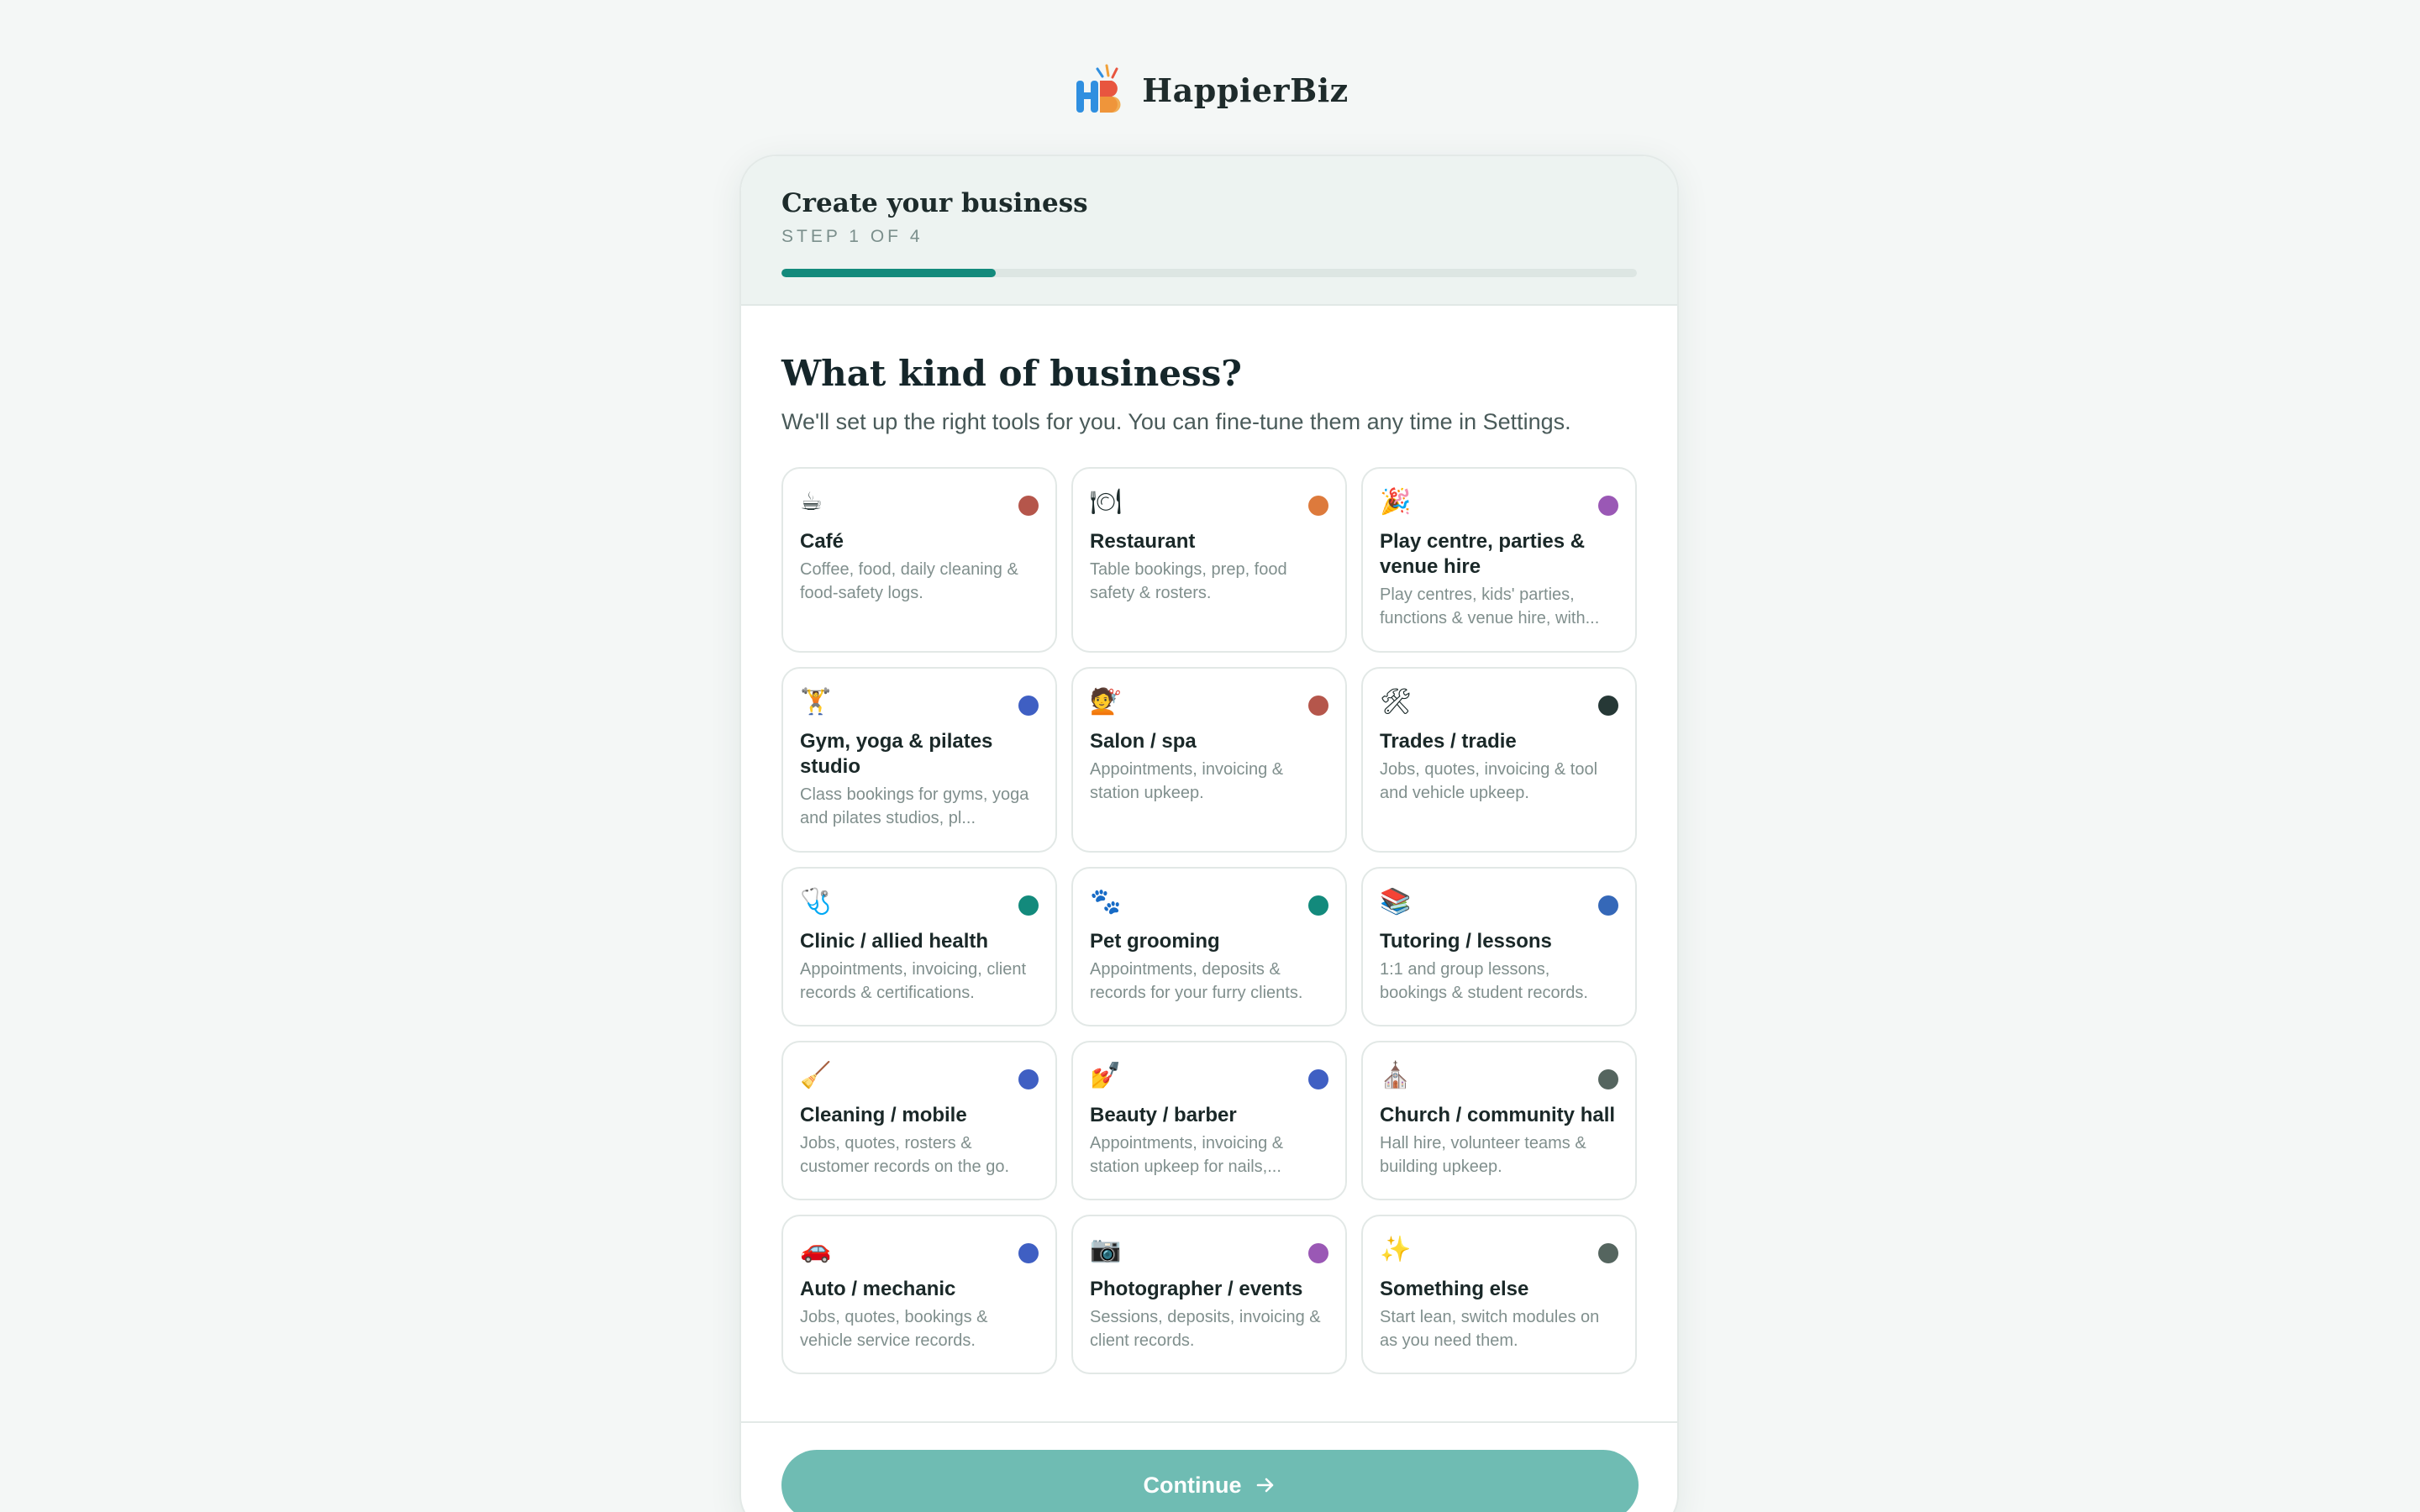  Describe the element at coordinates (1012, 373) in the screenshot. I see `page-title: What kind of business?` at that location.